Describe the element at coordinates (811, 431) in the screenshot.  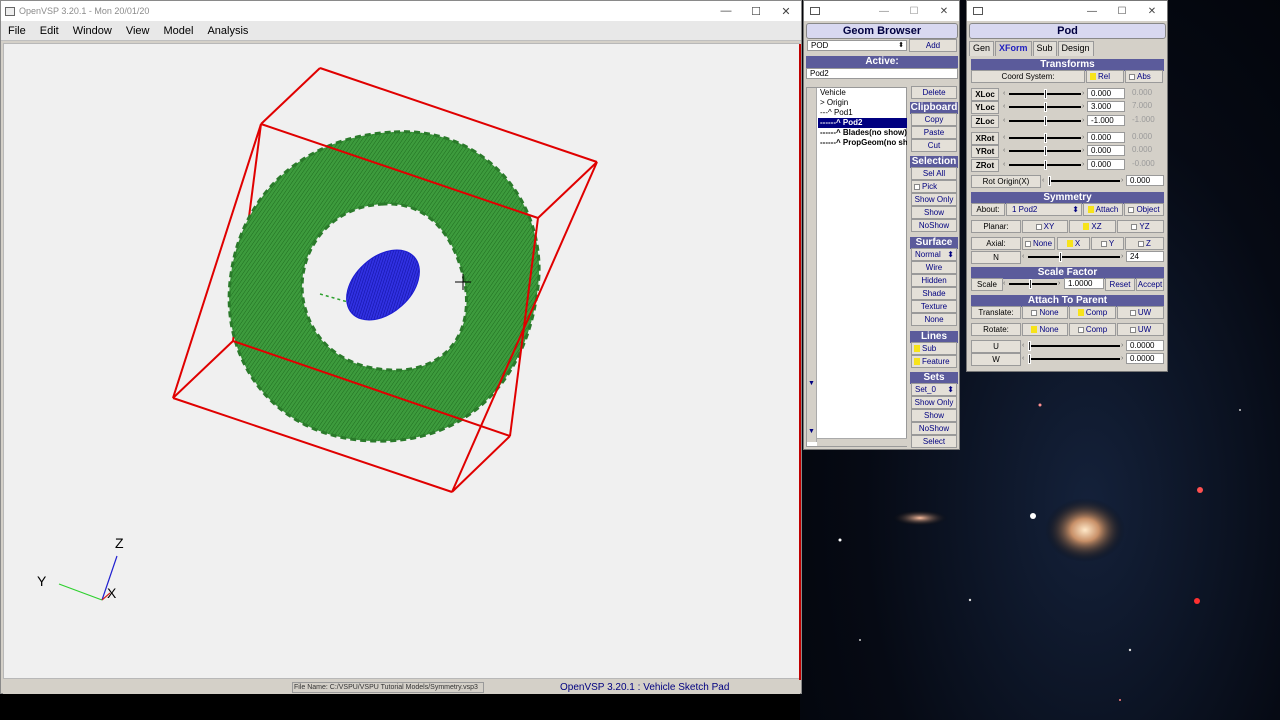
I see `scroll-end-icon: ▼` at that location.